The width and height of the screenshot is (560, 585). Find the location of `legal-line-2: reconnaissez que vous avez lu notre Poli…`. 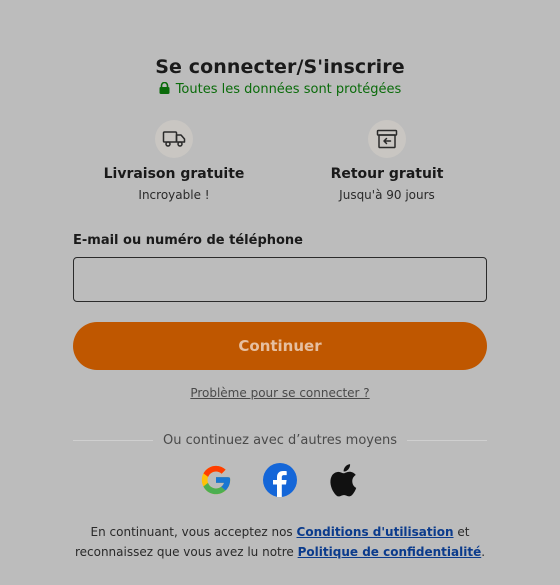

legal-line-2: reconnaissez que vous avez lu notre Poli… is located at coordinates (280, 552).